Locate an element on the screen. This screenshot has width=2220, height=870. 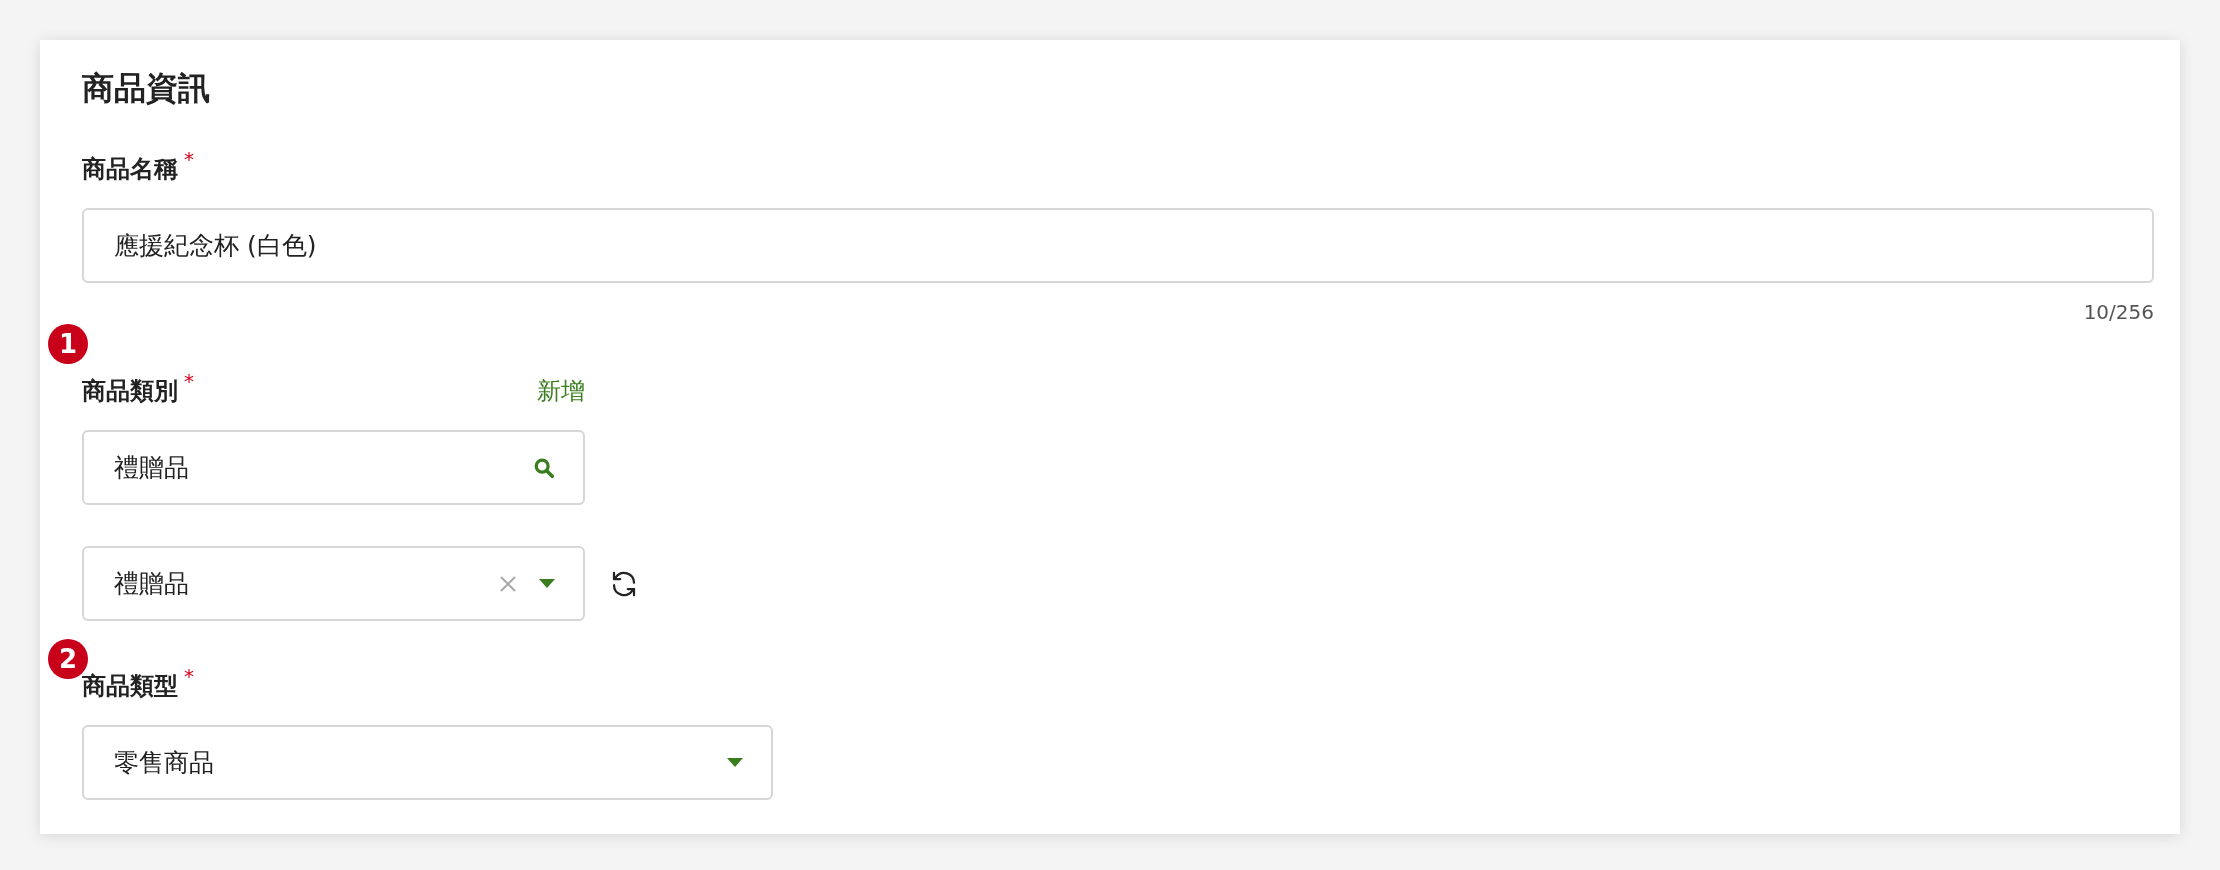
field-label: 商品類別 is located at coordinates (130, 391).